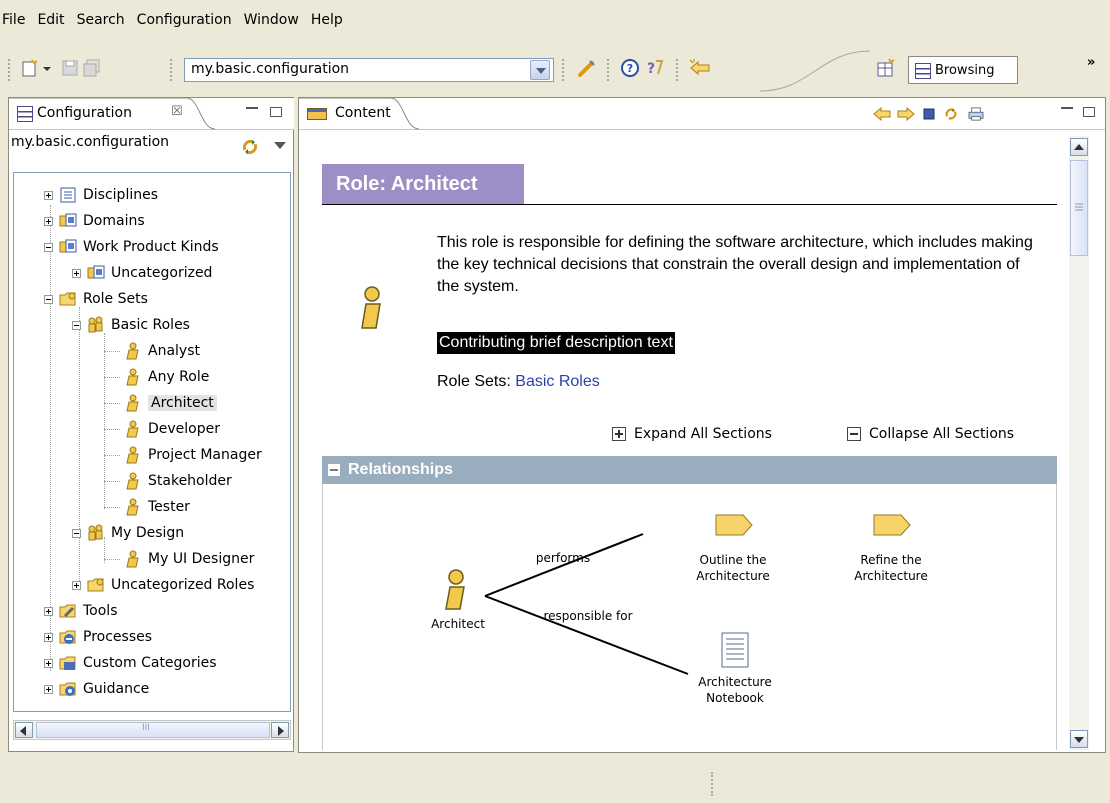 The width and height of the screenshot is (1110, 803). Describe the element at coordinates (815, 71) in the screenshot. I see `perspective-bar-curve` at that location.